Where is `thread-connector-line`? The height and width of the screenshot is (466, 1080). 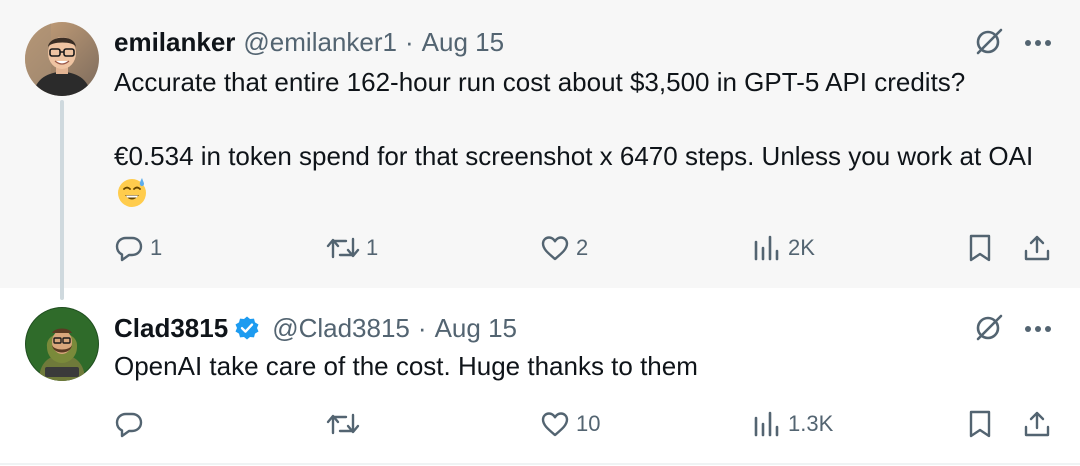
thread-connector-line is located at coordinates (62, 200).